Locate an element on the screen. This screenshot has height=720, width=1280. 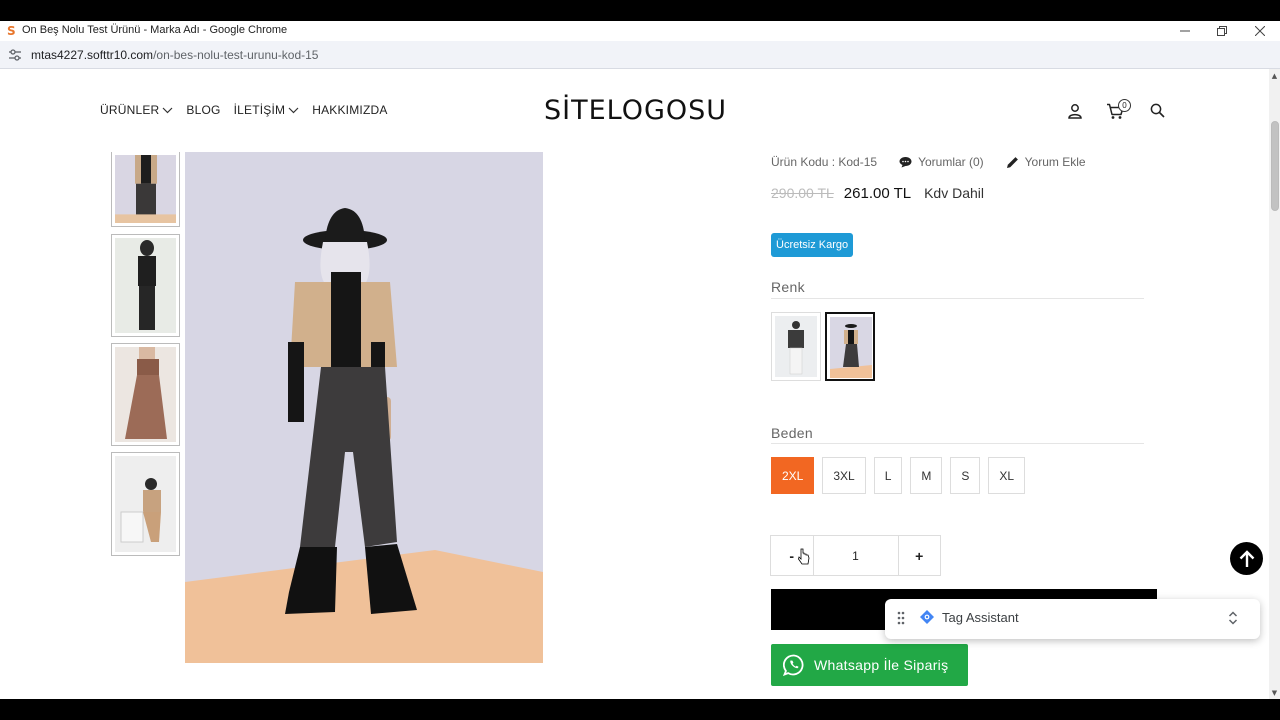
whatsapp-order-label: Whatsapp İle Sipariş is located at coordinates (881, 665).